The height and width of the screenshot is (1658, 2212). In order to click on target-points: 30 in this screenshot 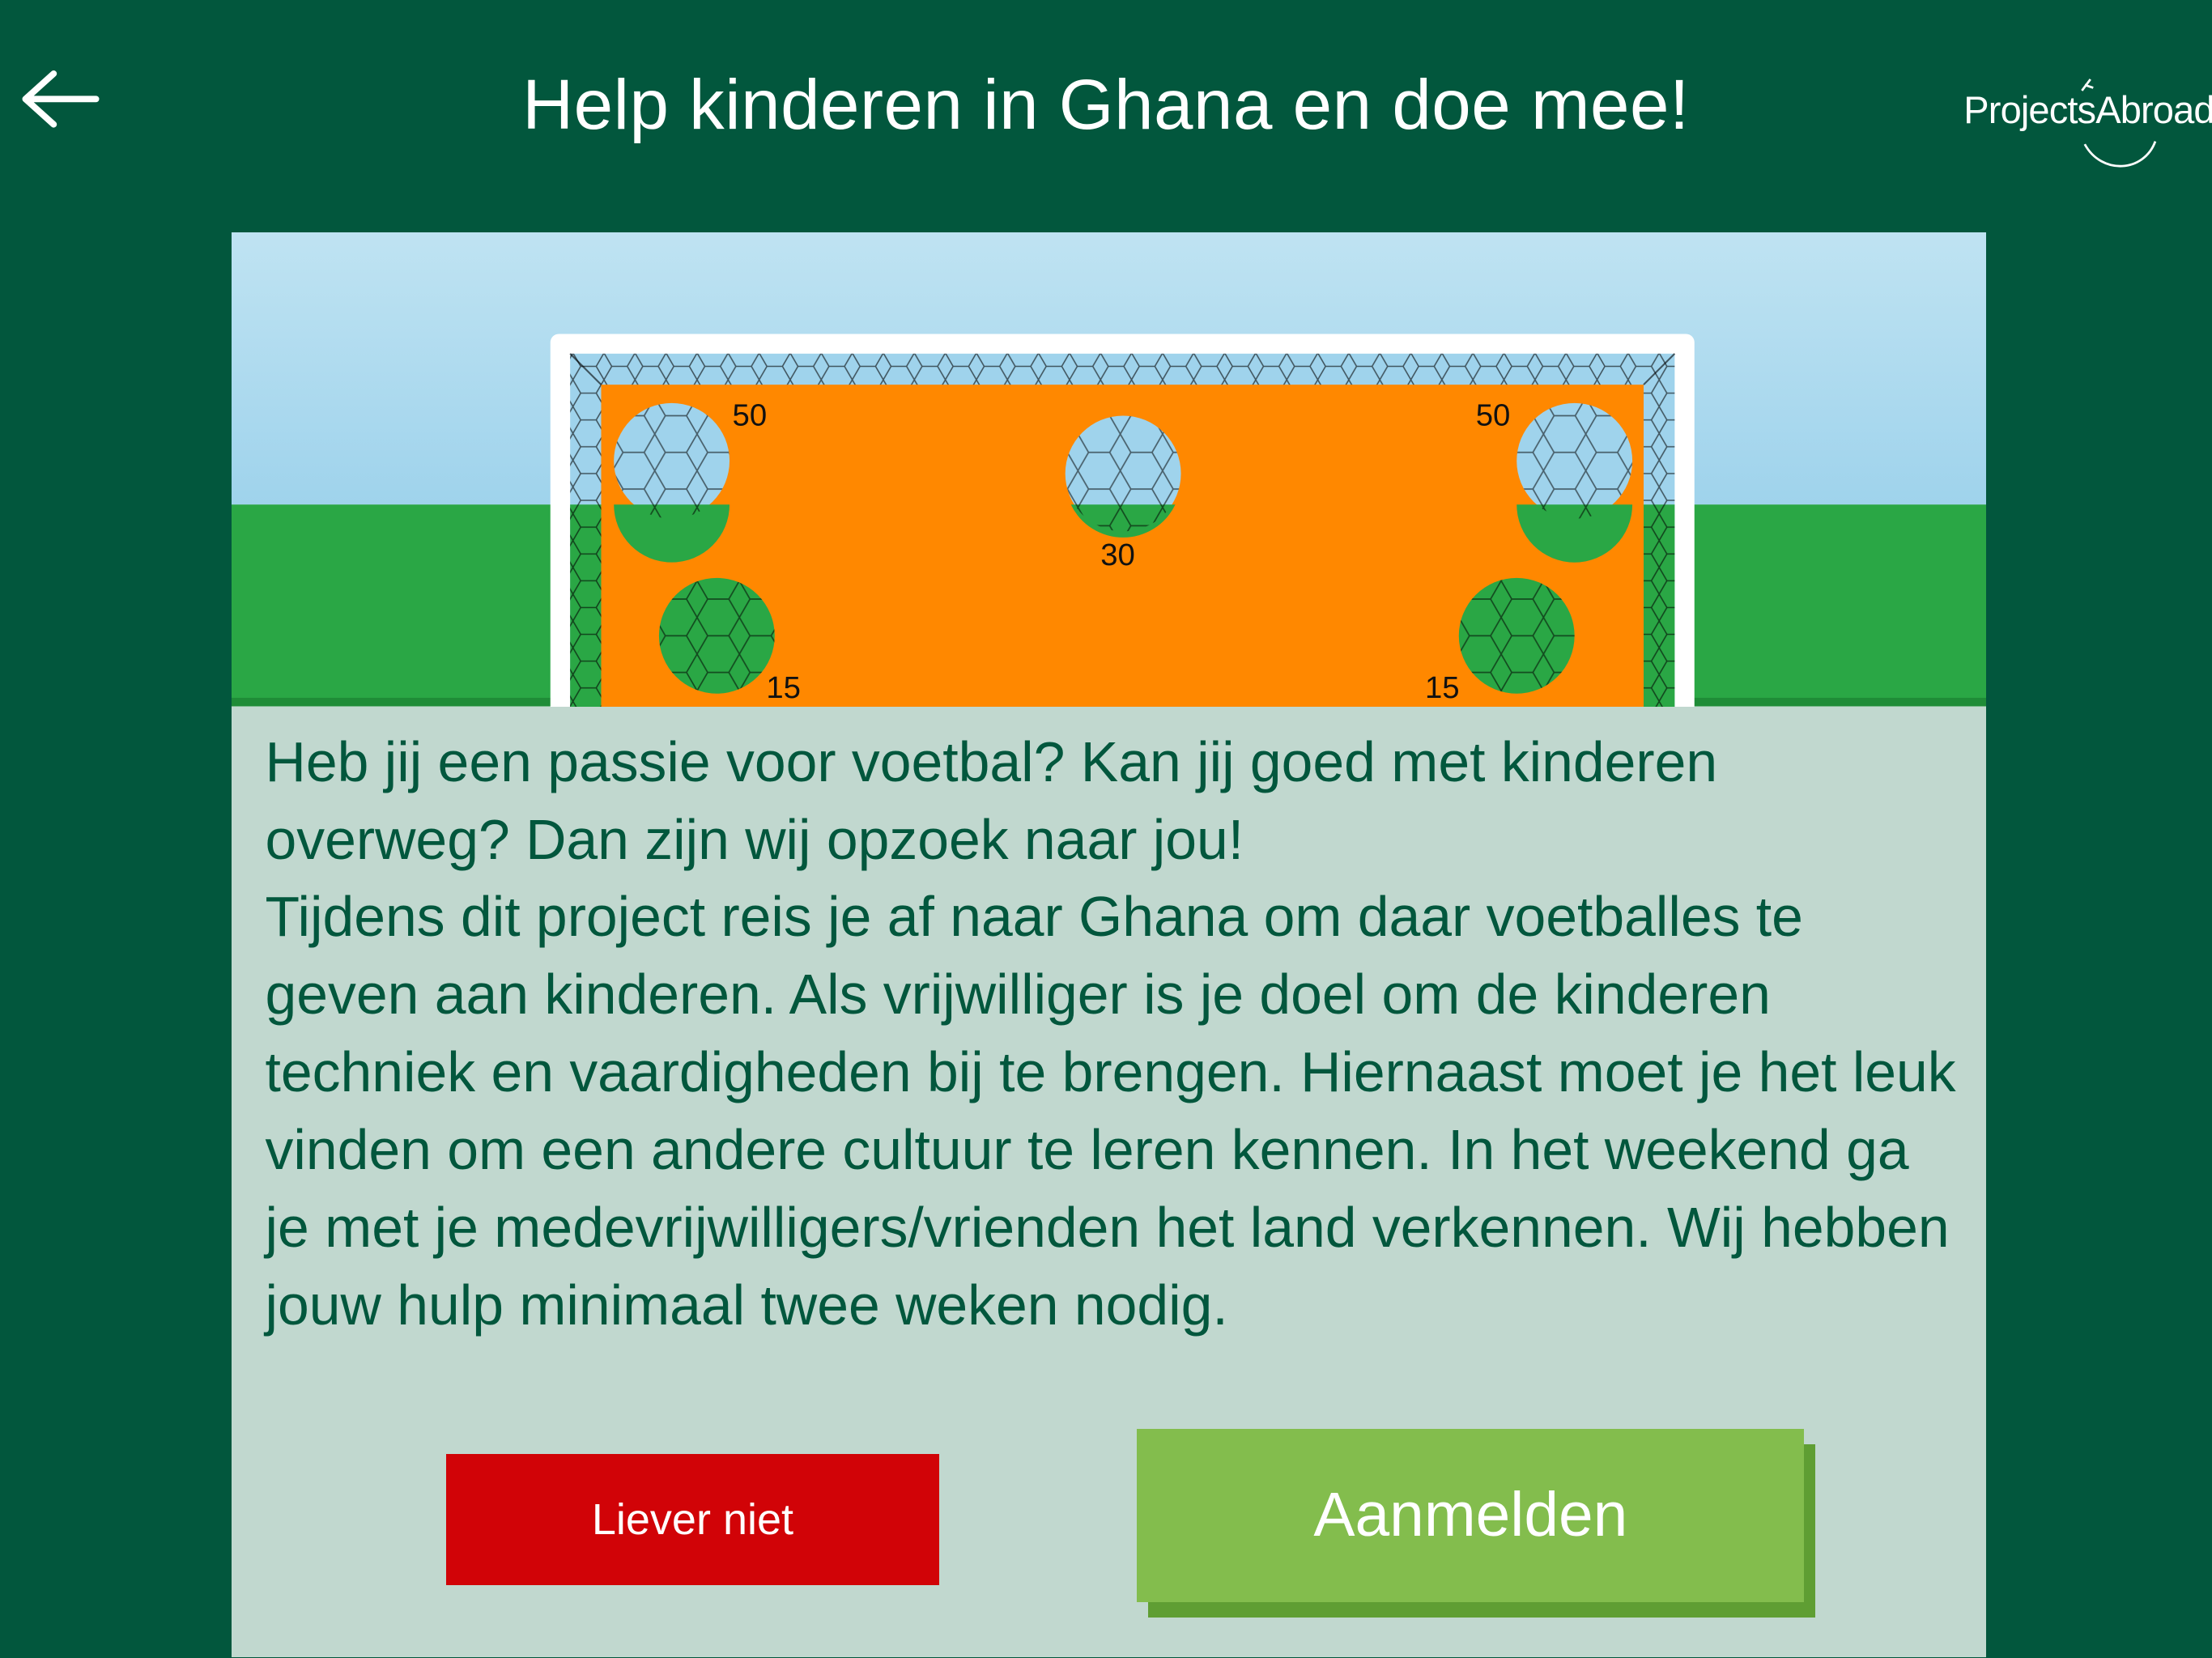, I will do `click(1118, 555)`.